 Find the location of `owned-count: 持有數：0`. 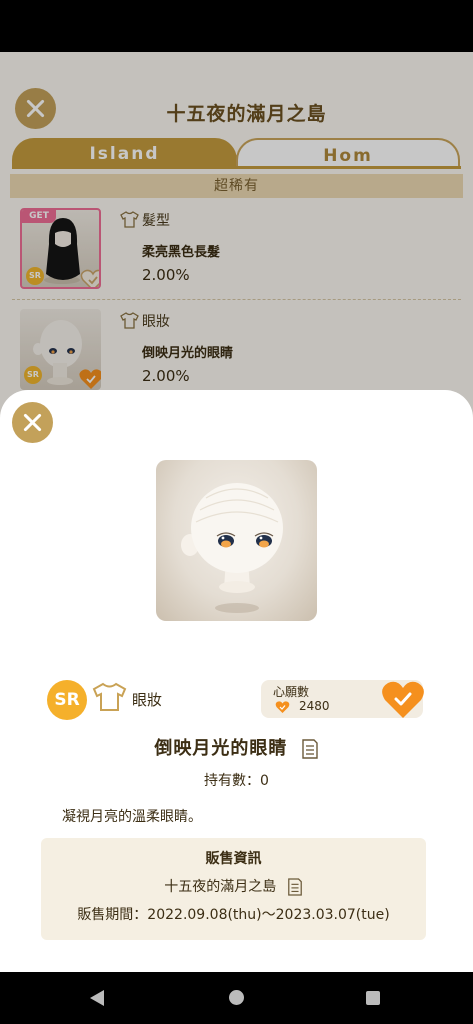

owned-count: 持有數：0 is located at coordinates (236, 781).